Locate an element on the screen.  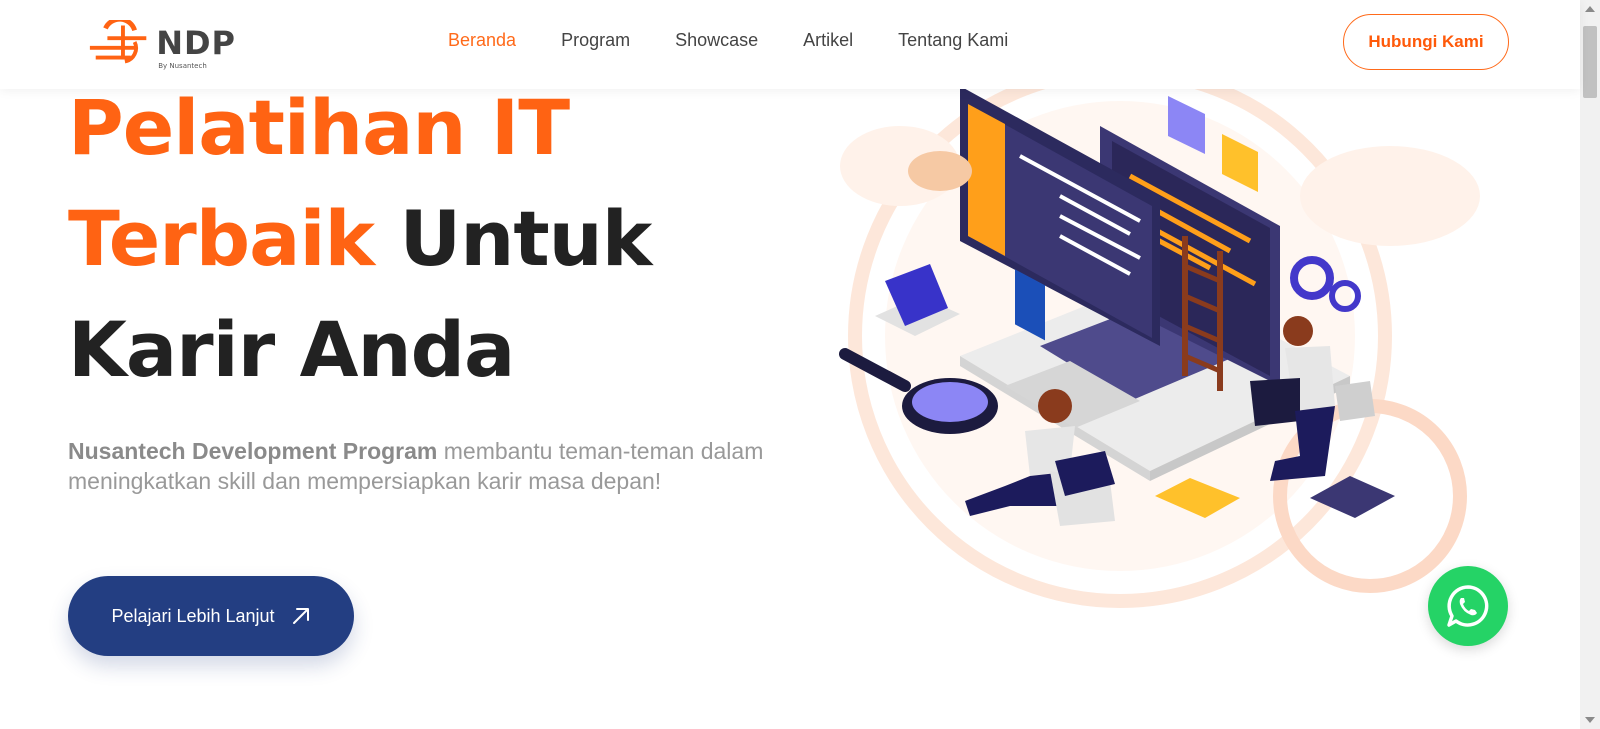
ndp-logo-icon is located at coordinates (118, 42).